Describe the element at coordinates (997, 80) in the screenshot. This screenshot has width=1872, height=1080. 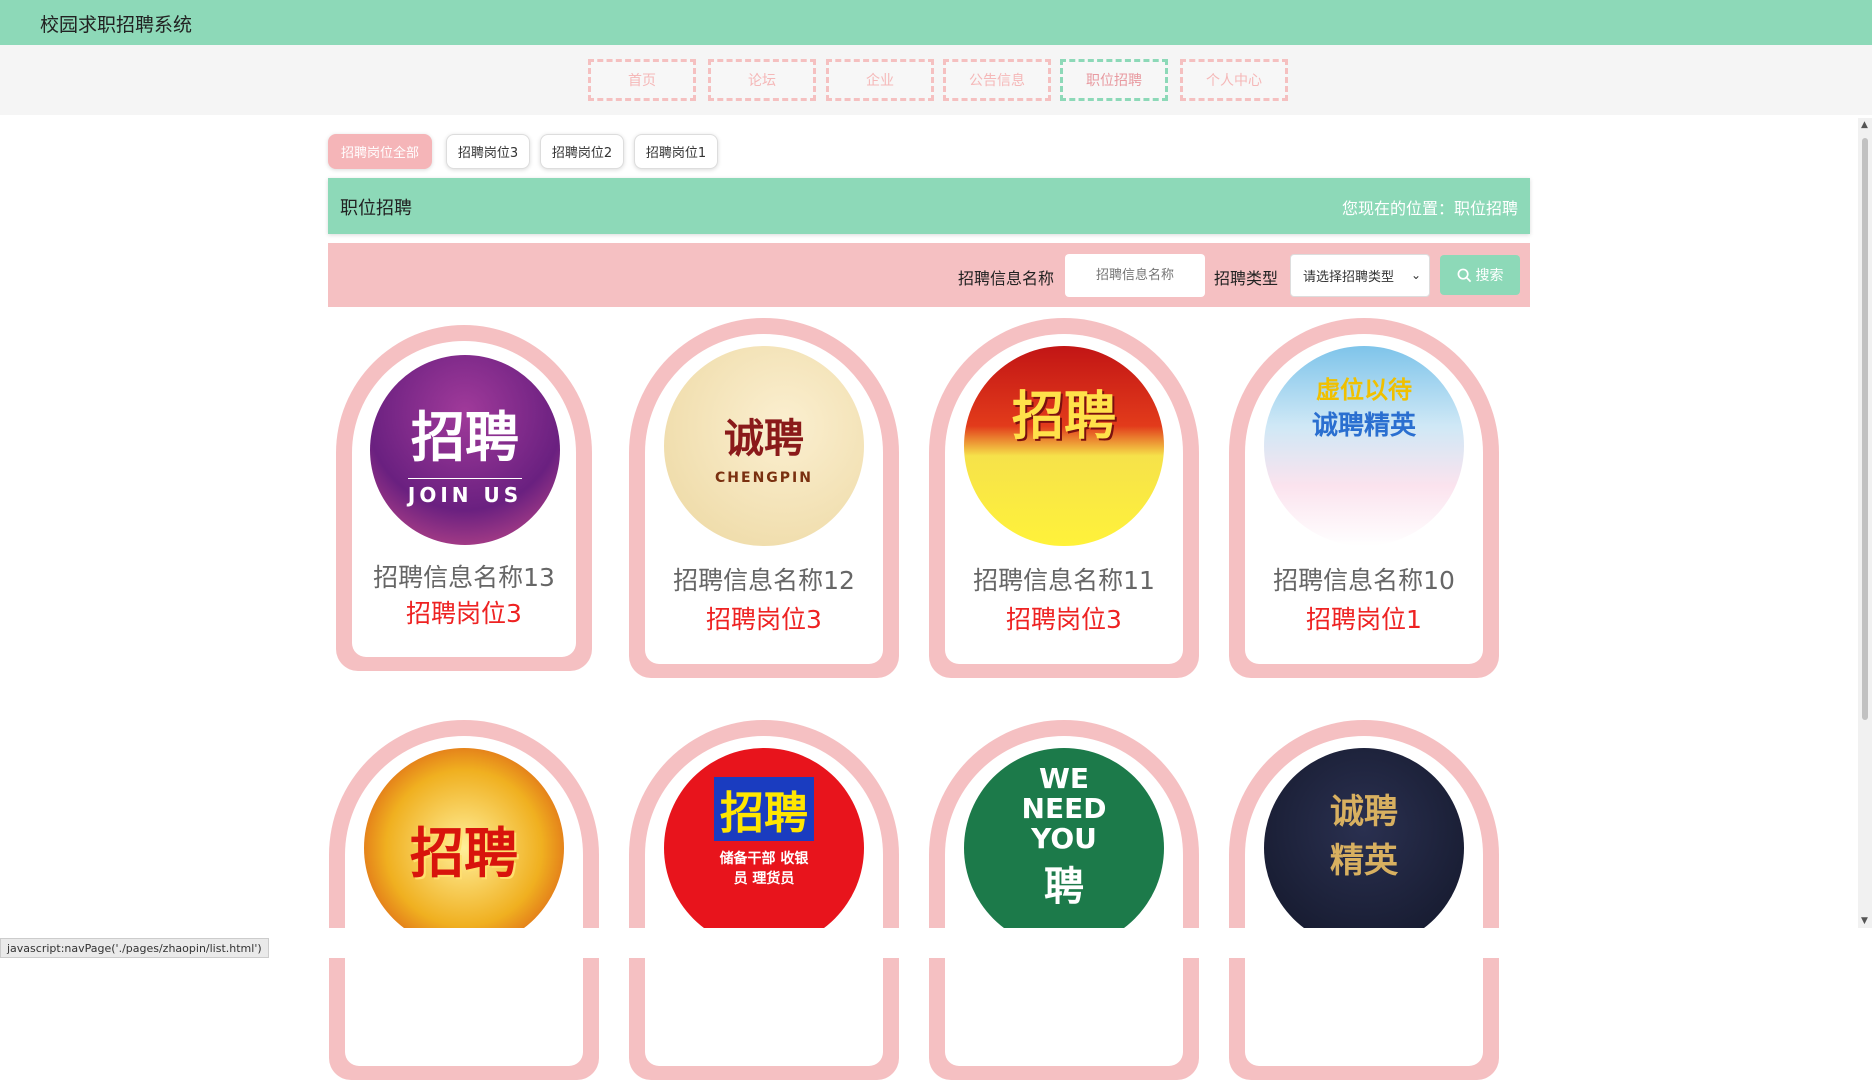
I see `nav-notice: 公告信息` at that location.